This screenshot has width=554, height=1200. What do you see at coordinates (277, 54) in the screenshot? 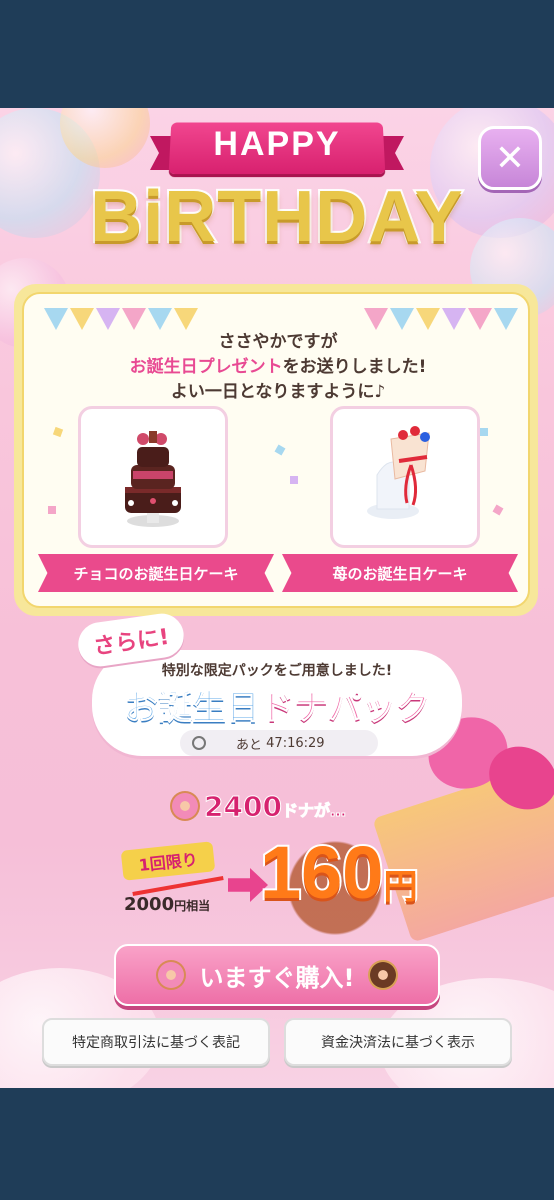
I see `top-bar` at bounding box center [277, 54].